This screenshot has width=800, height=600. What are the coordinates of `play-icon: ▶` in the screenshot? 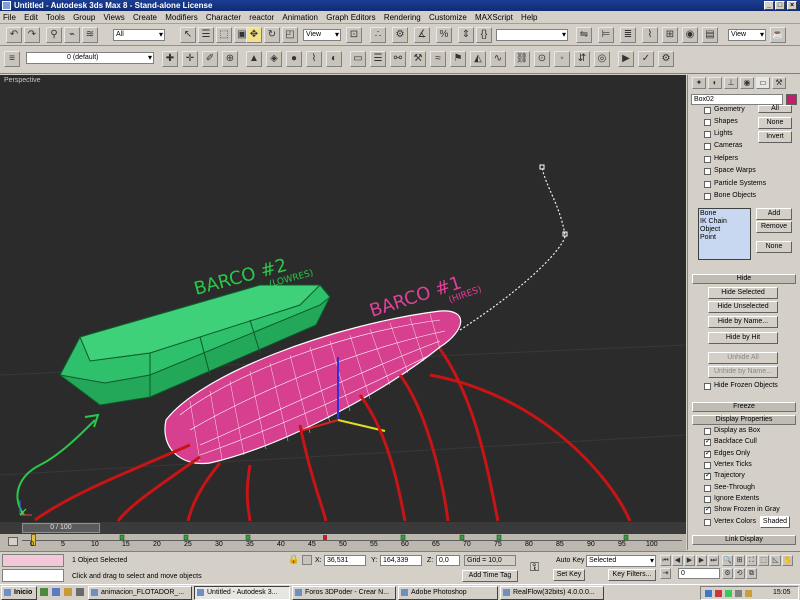 It's located at (689, 560).